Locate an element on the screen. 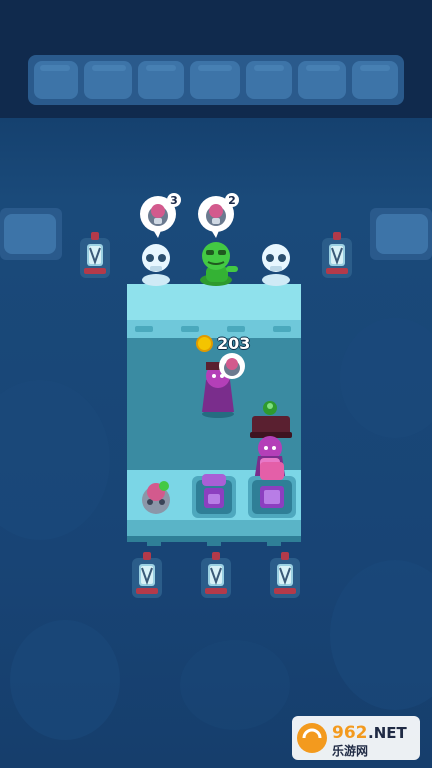 This screenshot has height=768, width=432. order-count: 2 is located at coordinates (232, 200).